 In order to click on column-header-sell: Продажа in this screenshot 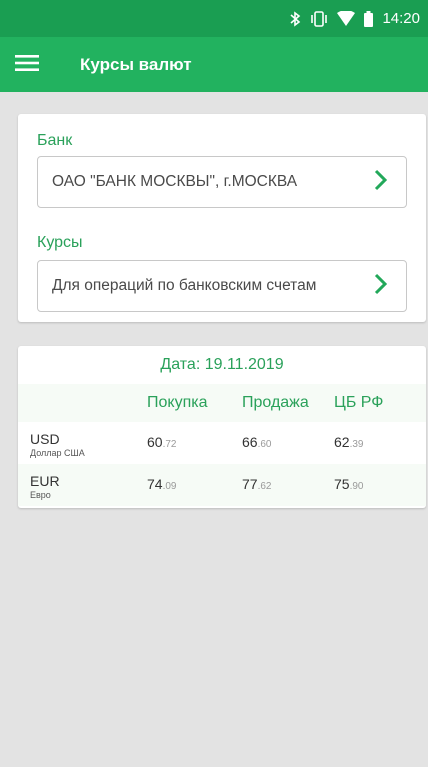, I will do `click(275, 402)`.